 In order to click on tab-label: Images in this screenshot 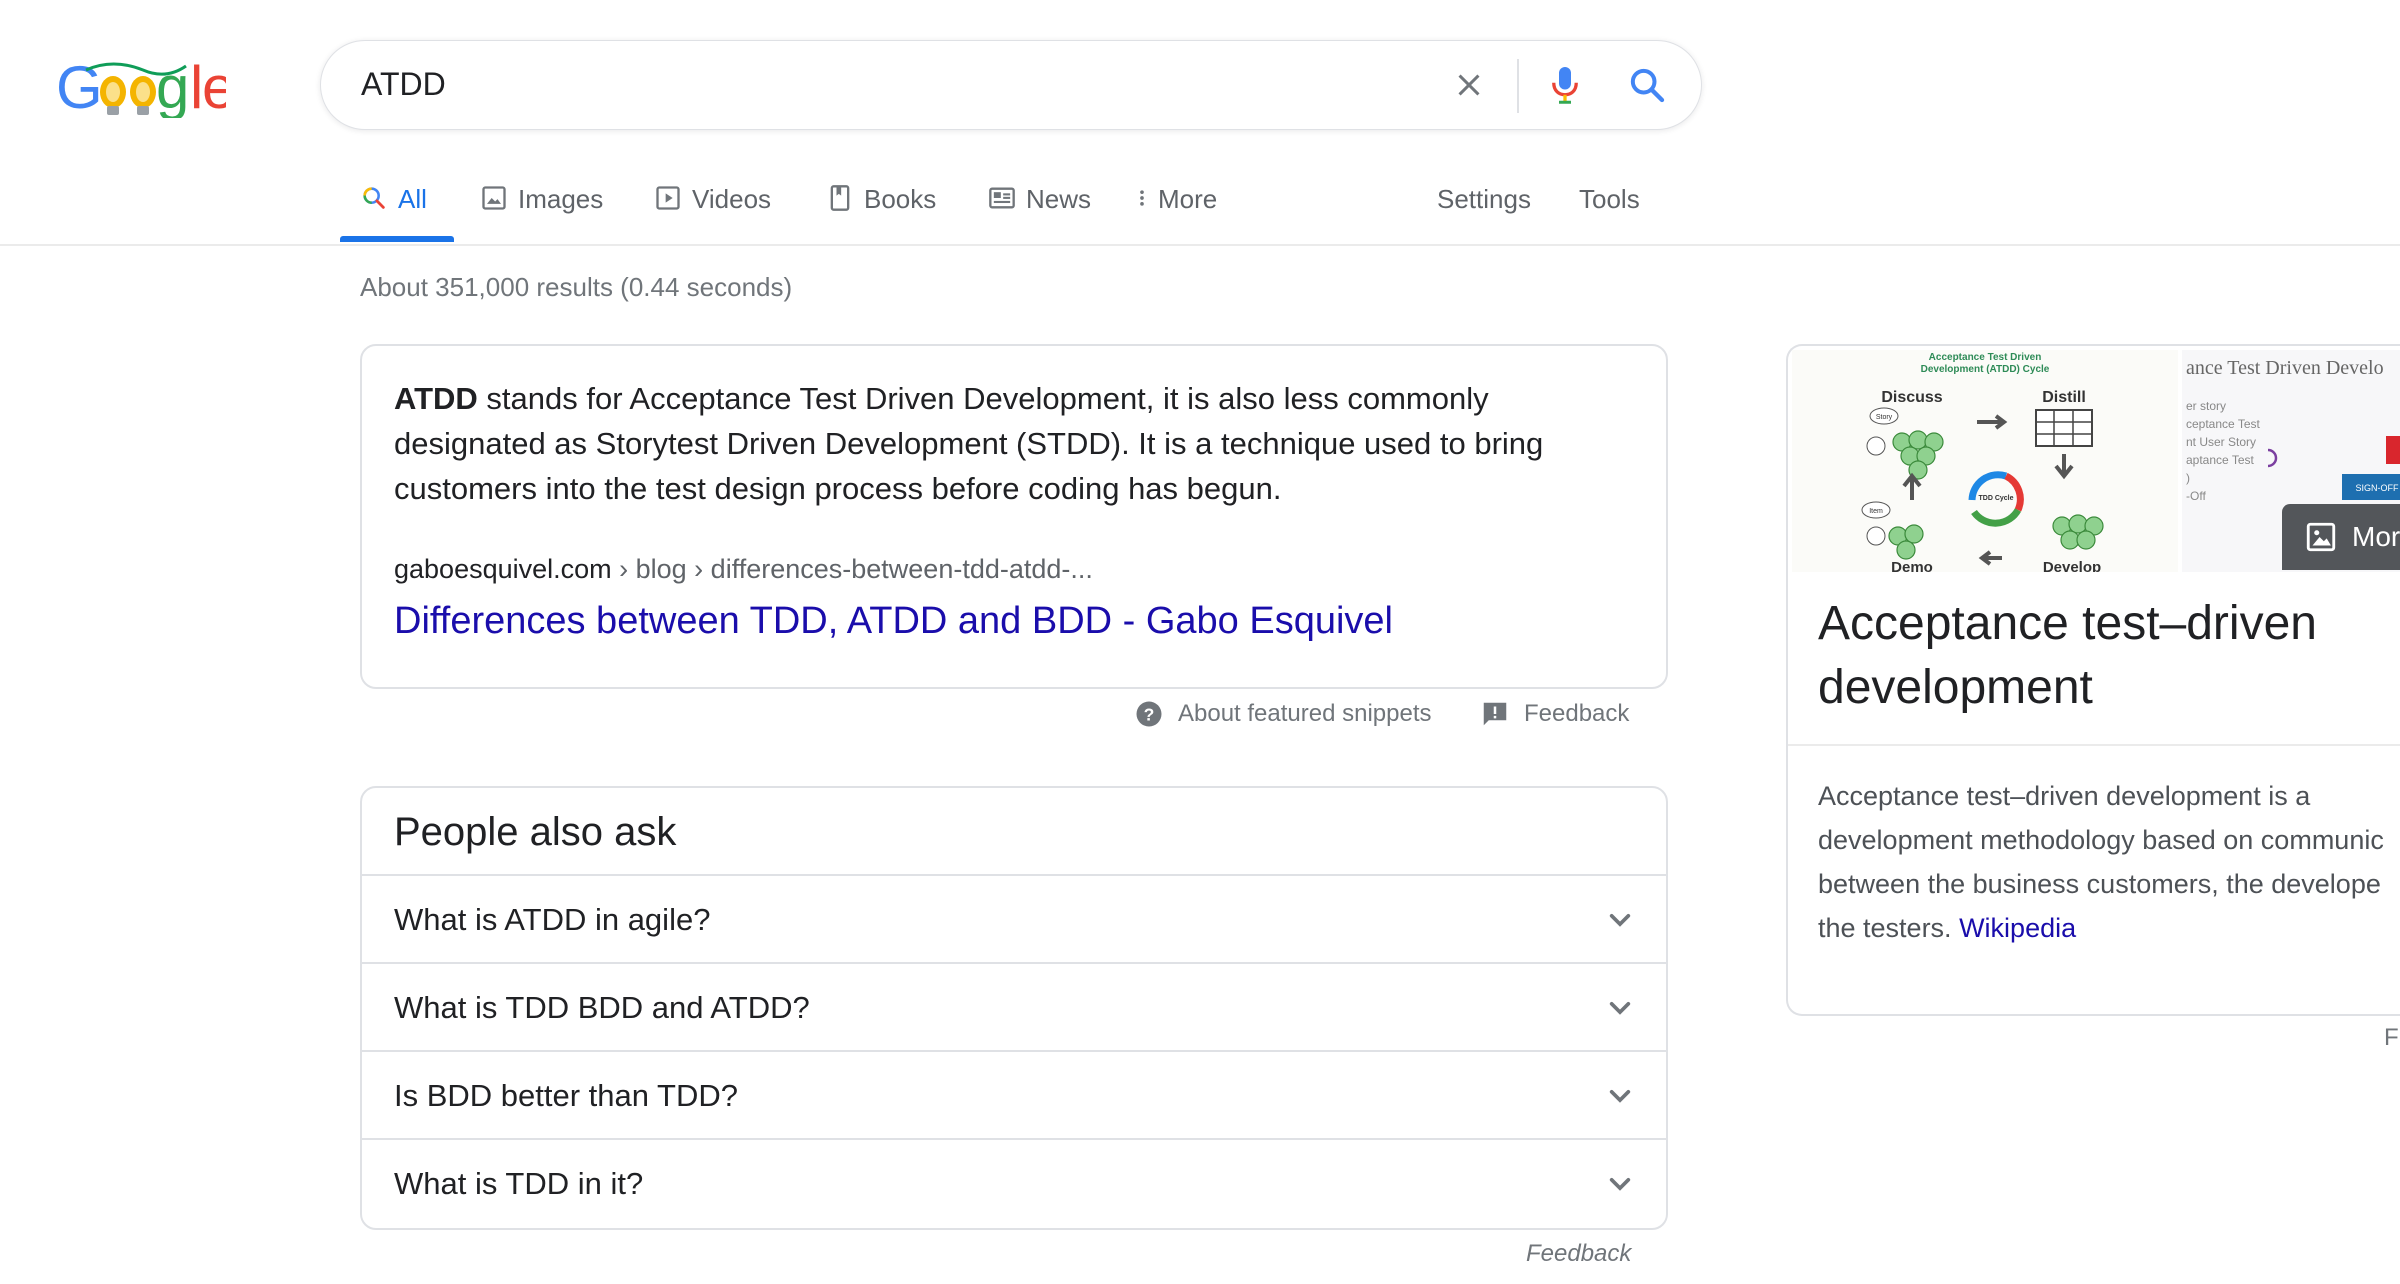, I will do `click(561, 199)`.